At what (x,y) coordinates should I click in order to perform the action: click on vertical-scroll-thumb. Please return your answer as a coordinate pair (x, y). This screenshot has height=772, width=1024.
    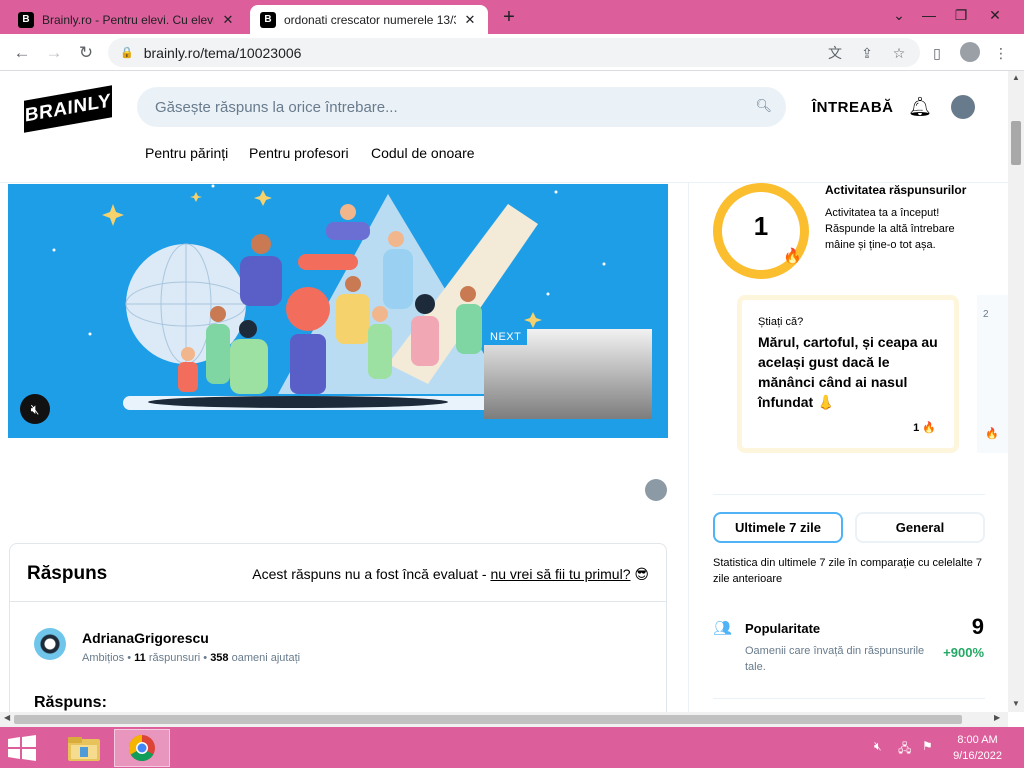
    Looking at the image, I should click on (1016, 143).